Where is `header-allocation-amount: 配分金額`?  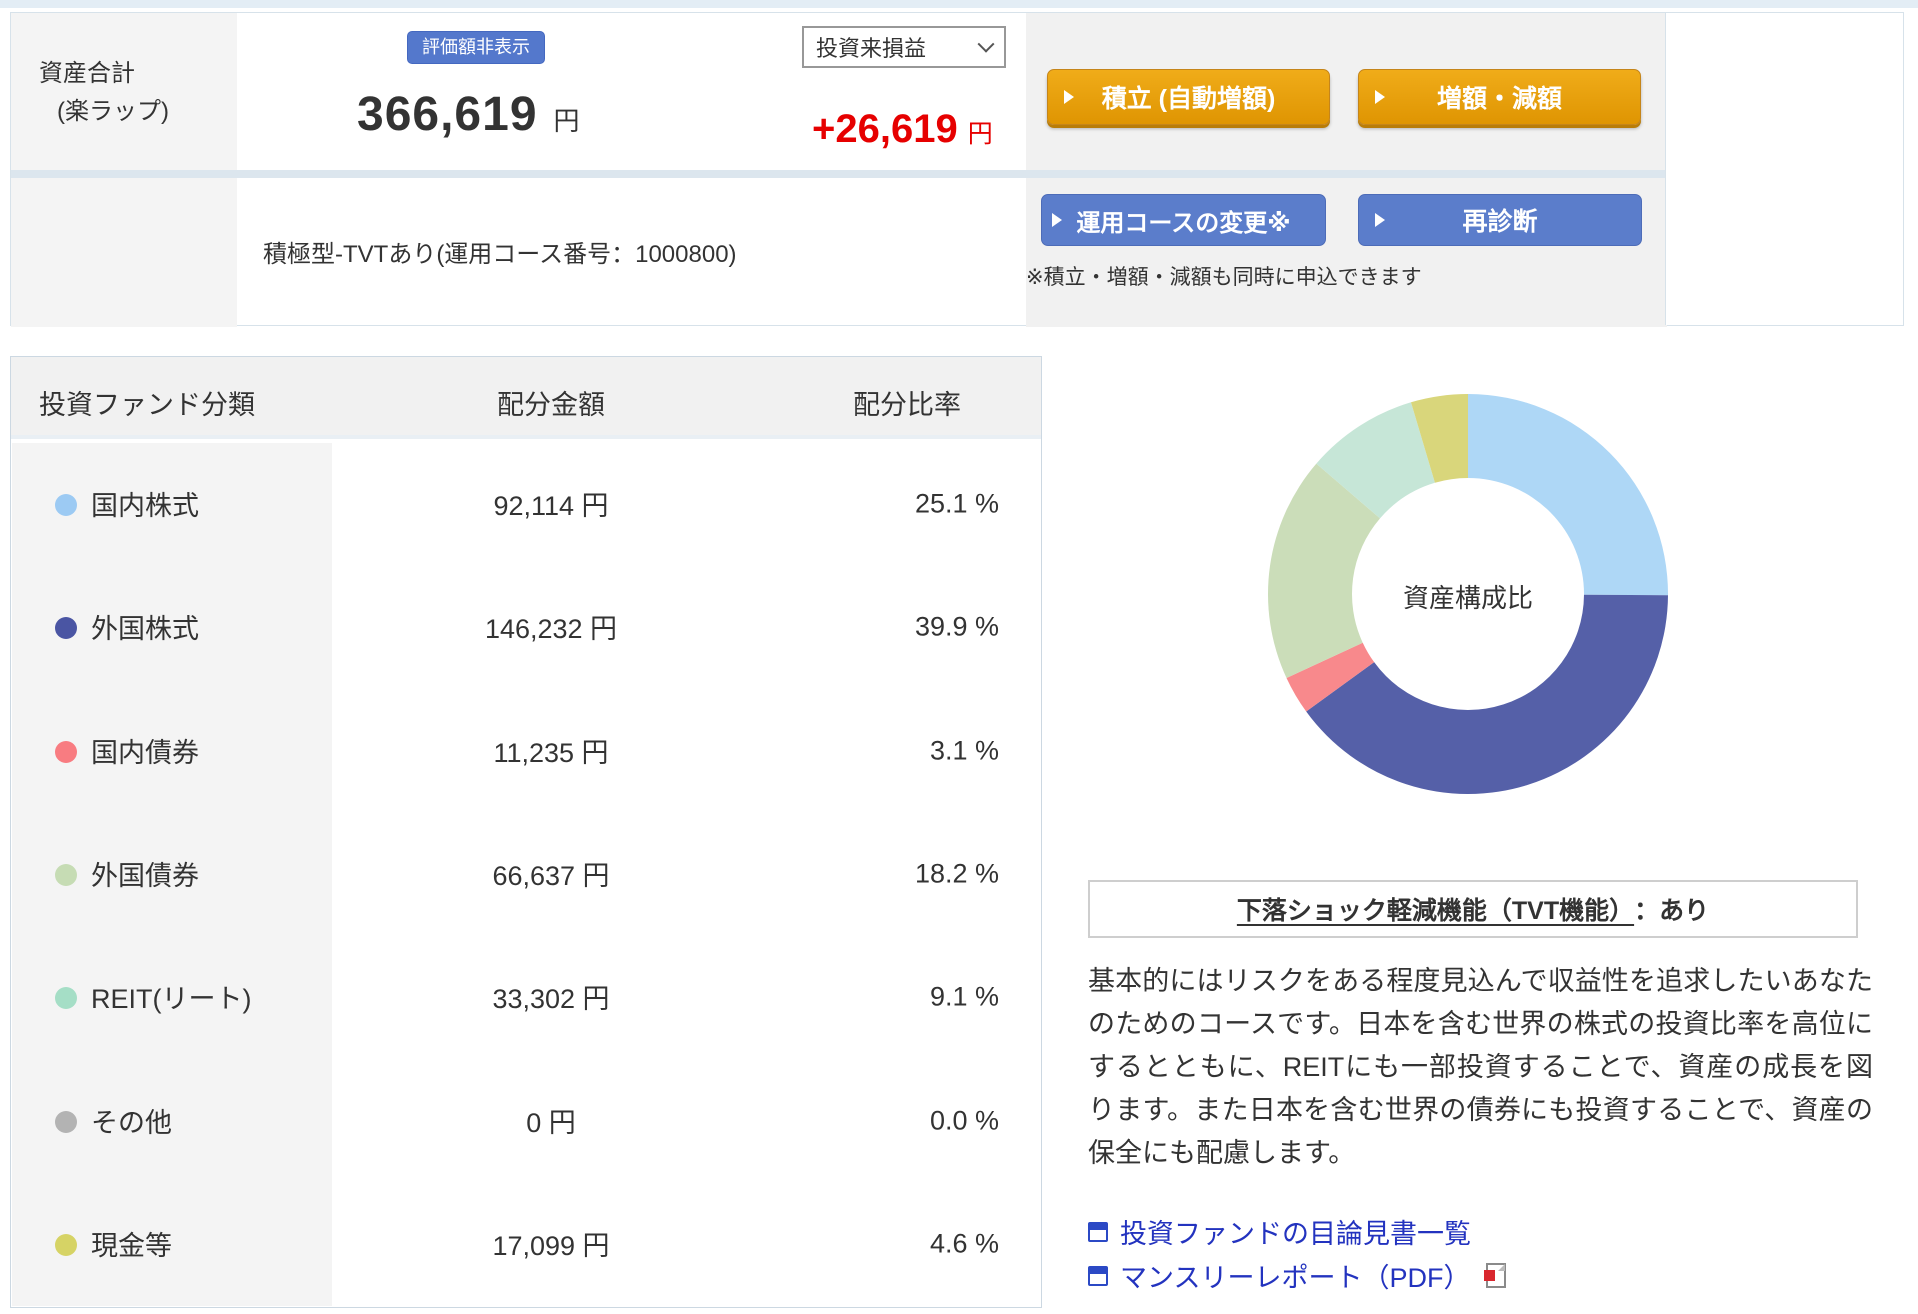
header-allocation-amount: 配分金額 is located at coordinates (551, 405).